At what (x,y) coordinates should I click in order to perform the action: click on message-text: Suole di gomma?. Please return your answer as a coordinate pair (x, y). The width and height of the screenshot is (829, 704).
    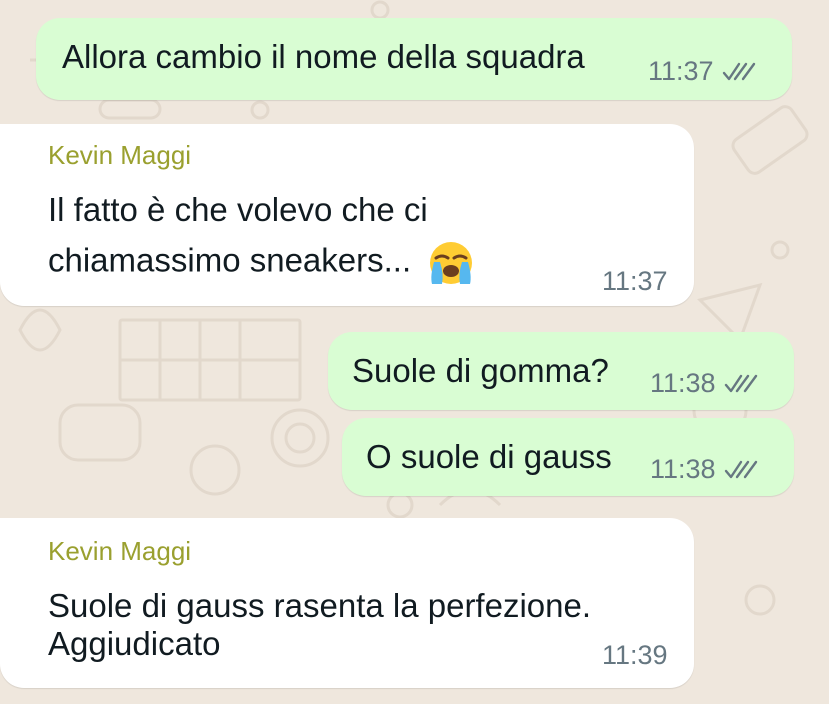
    Looking at the image, I should click on (480, 370).